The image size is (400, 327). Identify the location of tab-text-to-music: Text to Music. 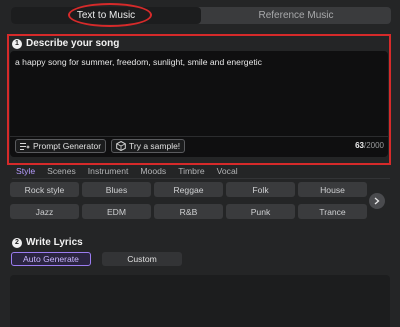
(106, 15).